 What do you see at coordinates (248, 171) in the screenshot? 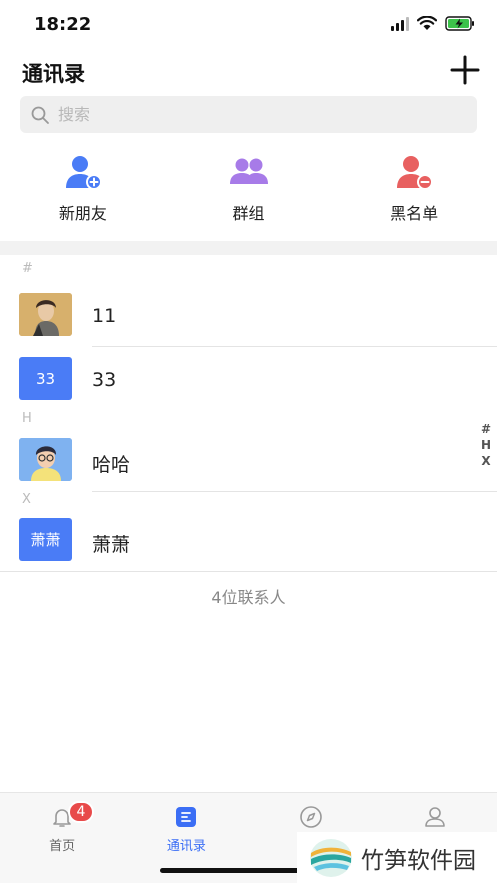
I see `group-icon` at bounding box center [248, 171].